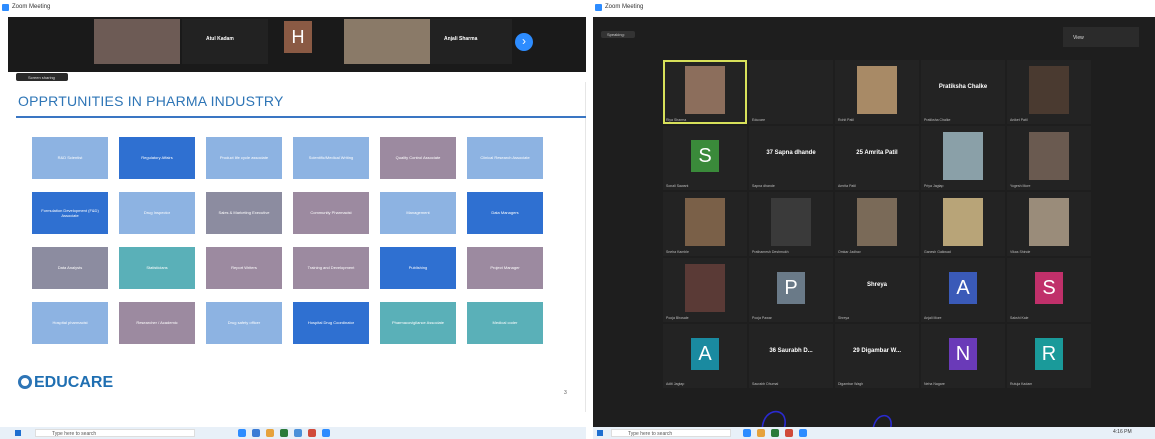 Image resolution: width=1155 pixels, height=439 pixels. I want to click on participant-name: Ganesh Gaikwad, so click(937, 252).